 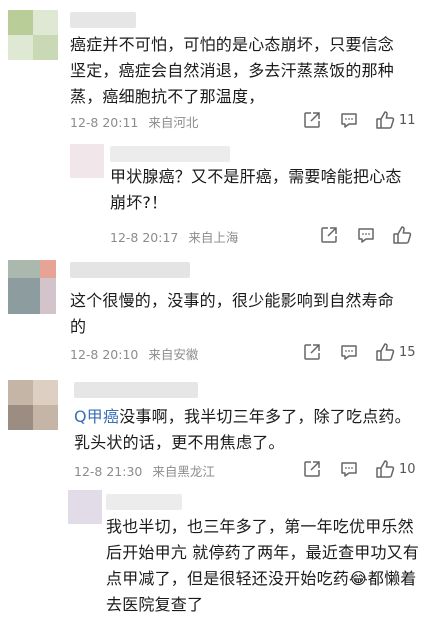 I want to click on like-count: 15, so click(x=407, y=352).